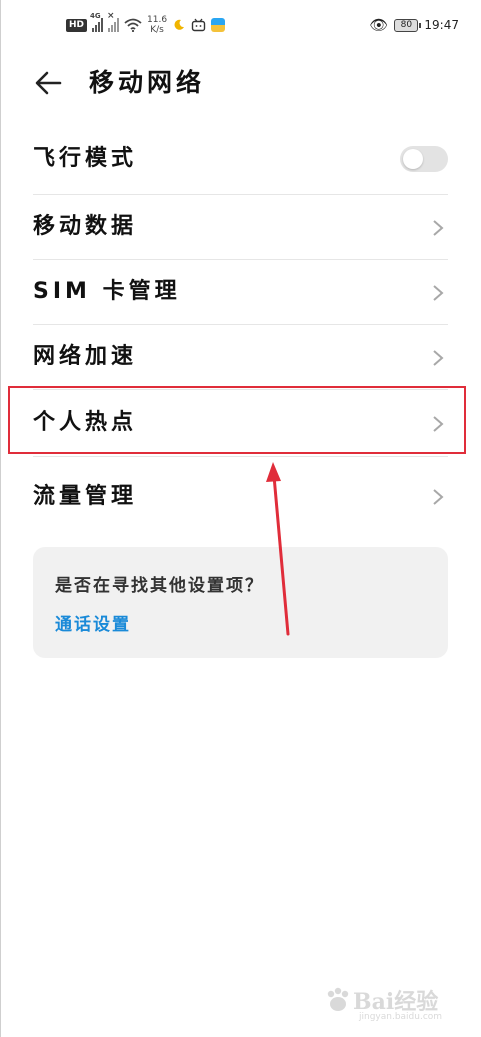  Describe the element at coordinates (0, 518) in the screenshot. I see `left-edge-line` at that location.